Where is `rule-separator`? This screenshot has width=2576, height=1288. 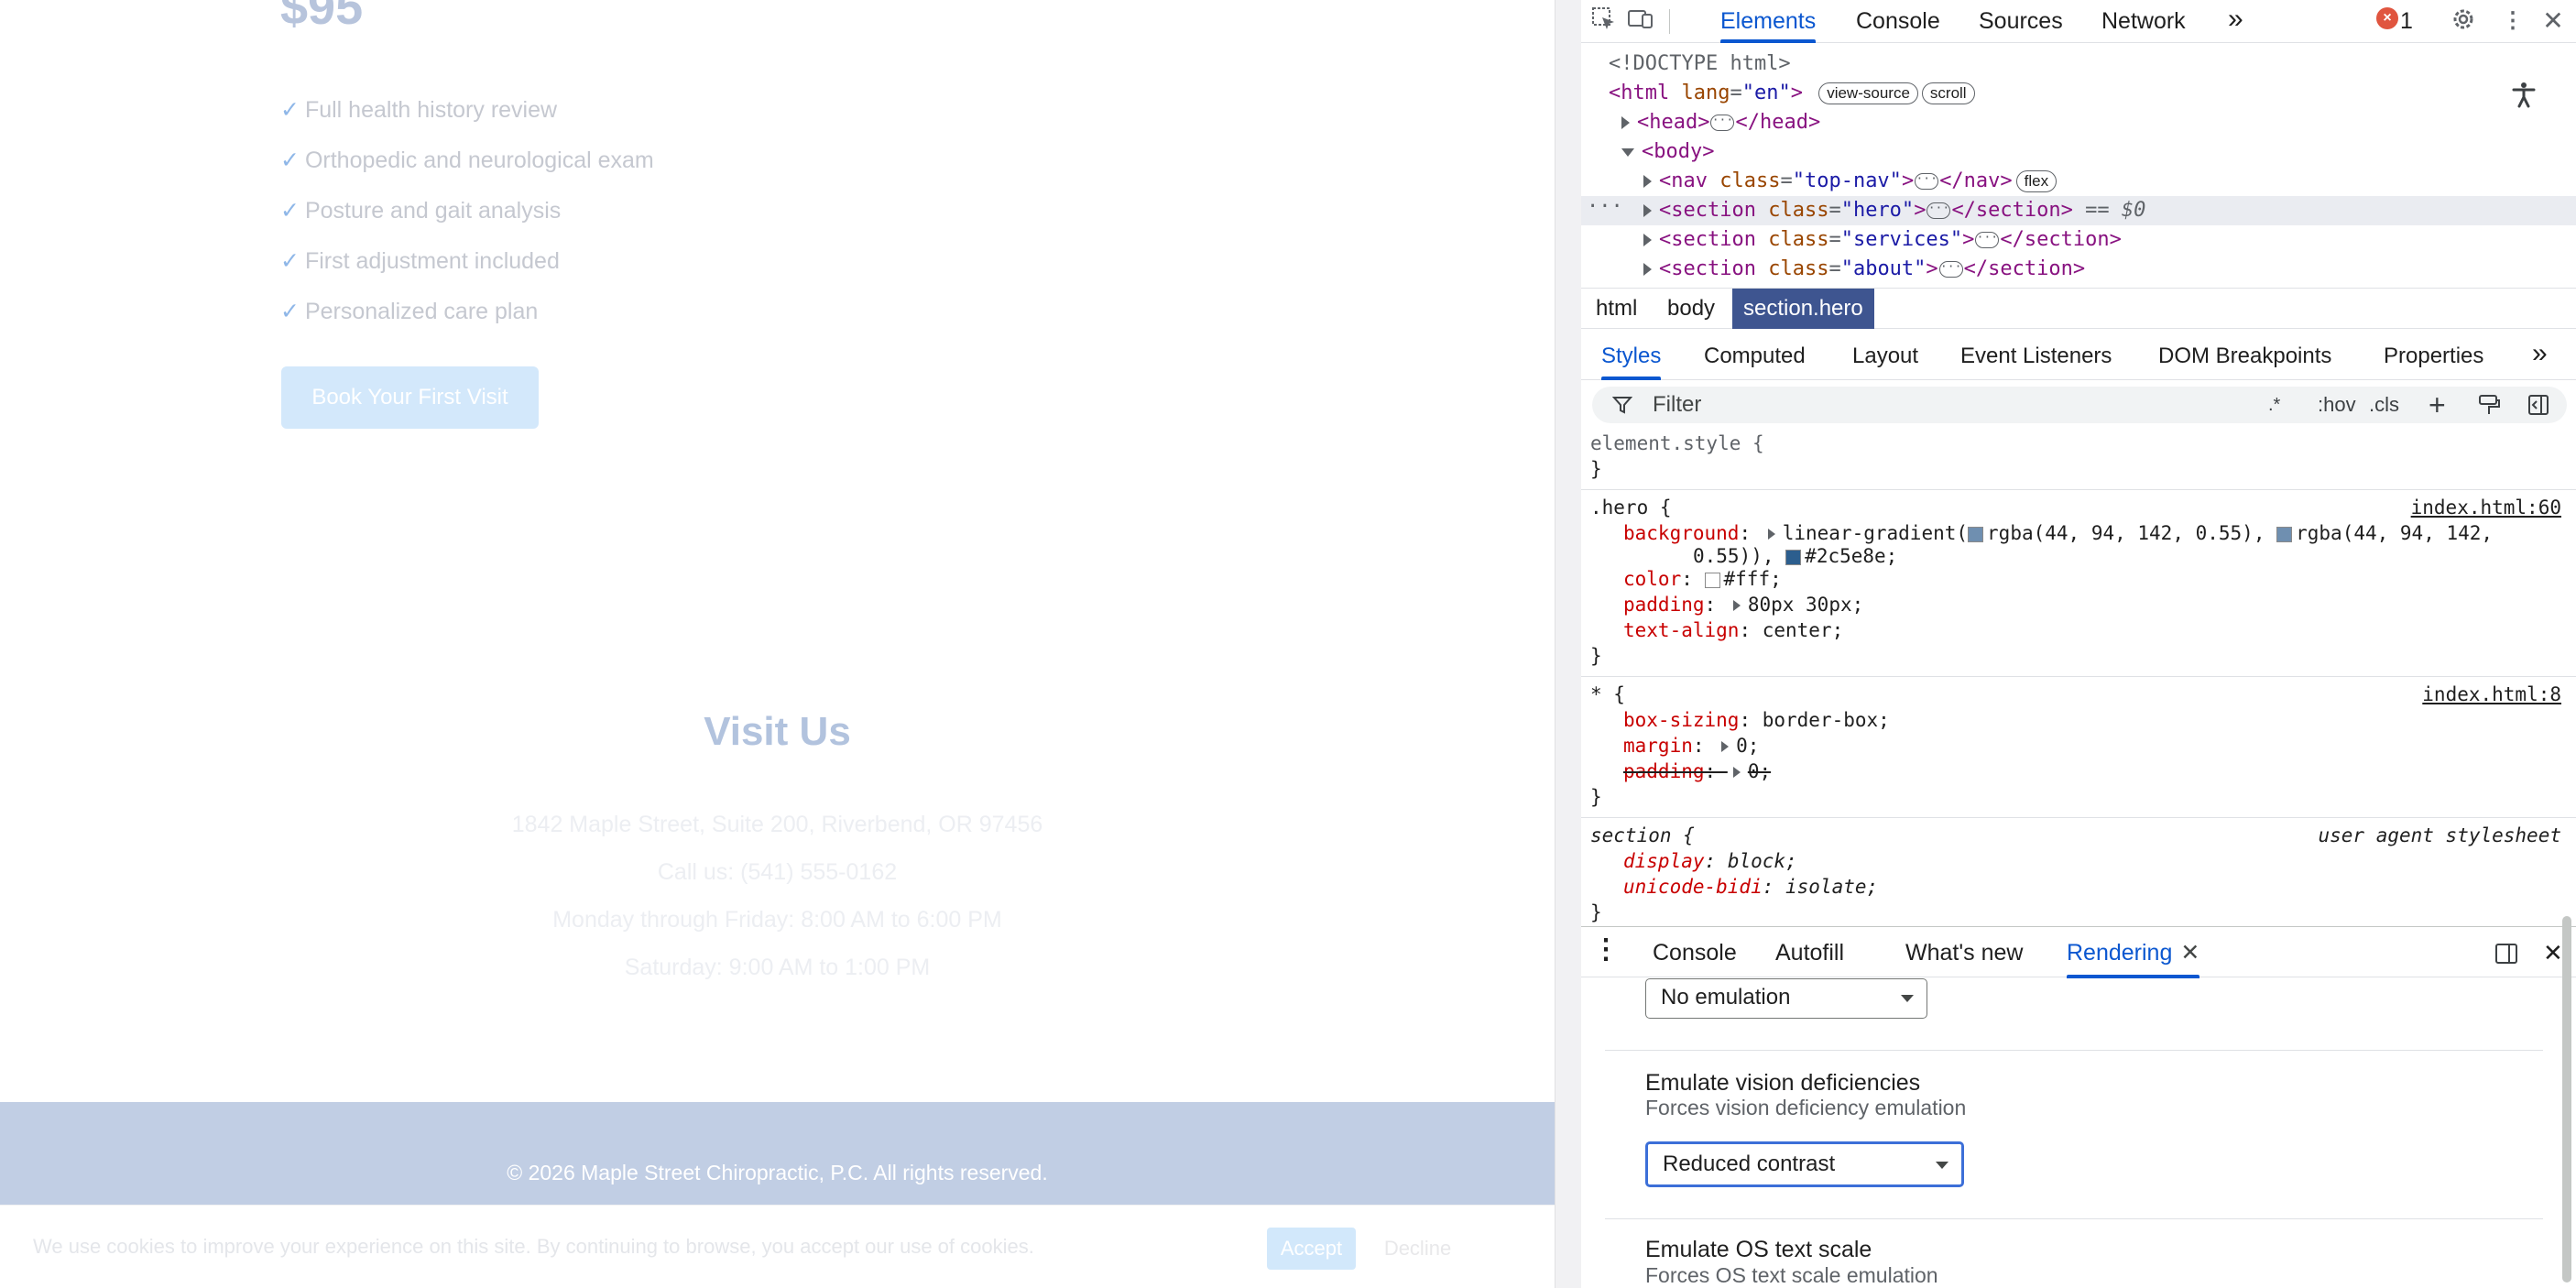 rule-separator is located at coordinates (2078, 490).